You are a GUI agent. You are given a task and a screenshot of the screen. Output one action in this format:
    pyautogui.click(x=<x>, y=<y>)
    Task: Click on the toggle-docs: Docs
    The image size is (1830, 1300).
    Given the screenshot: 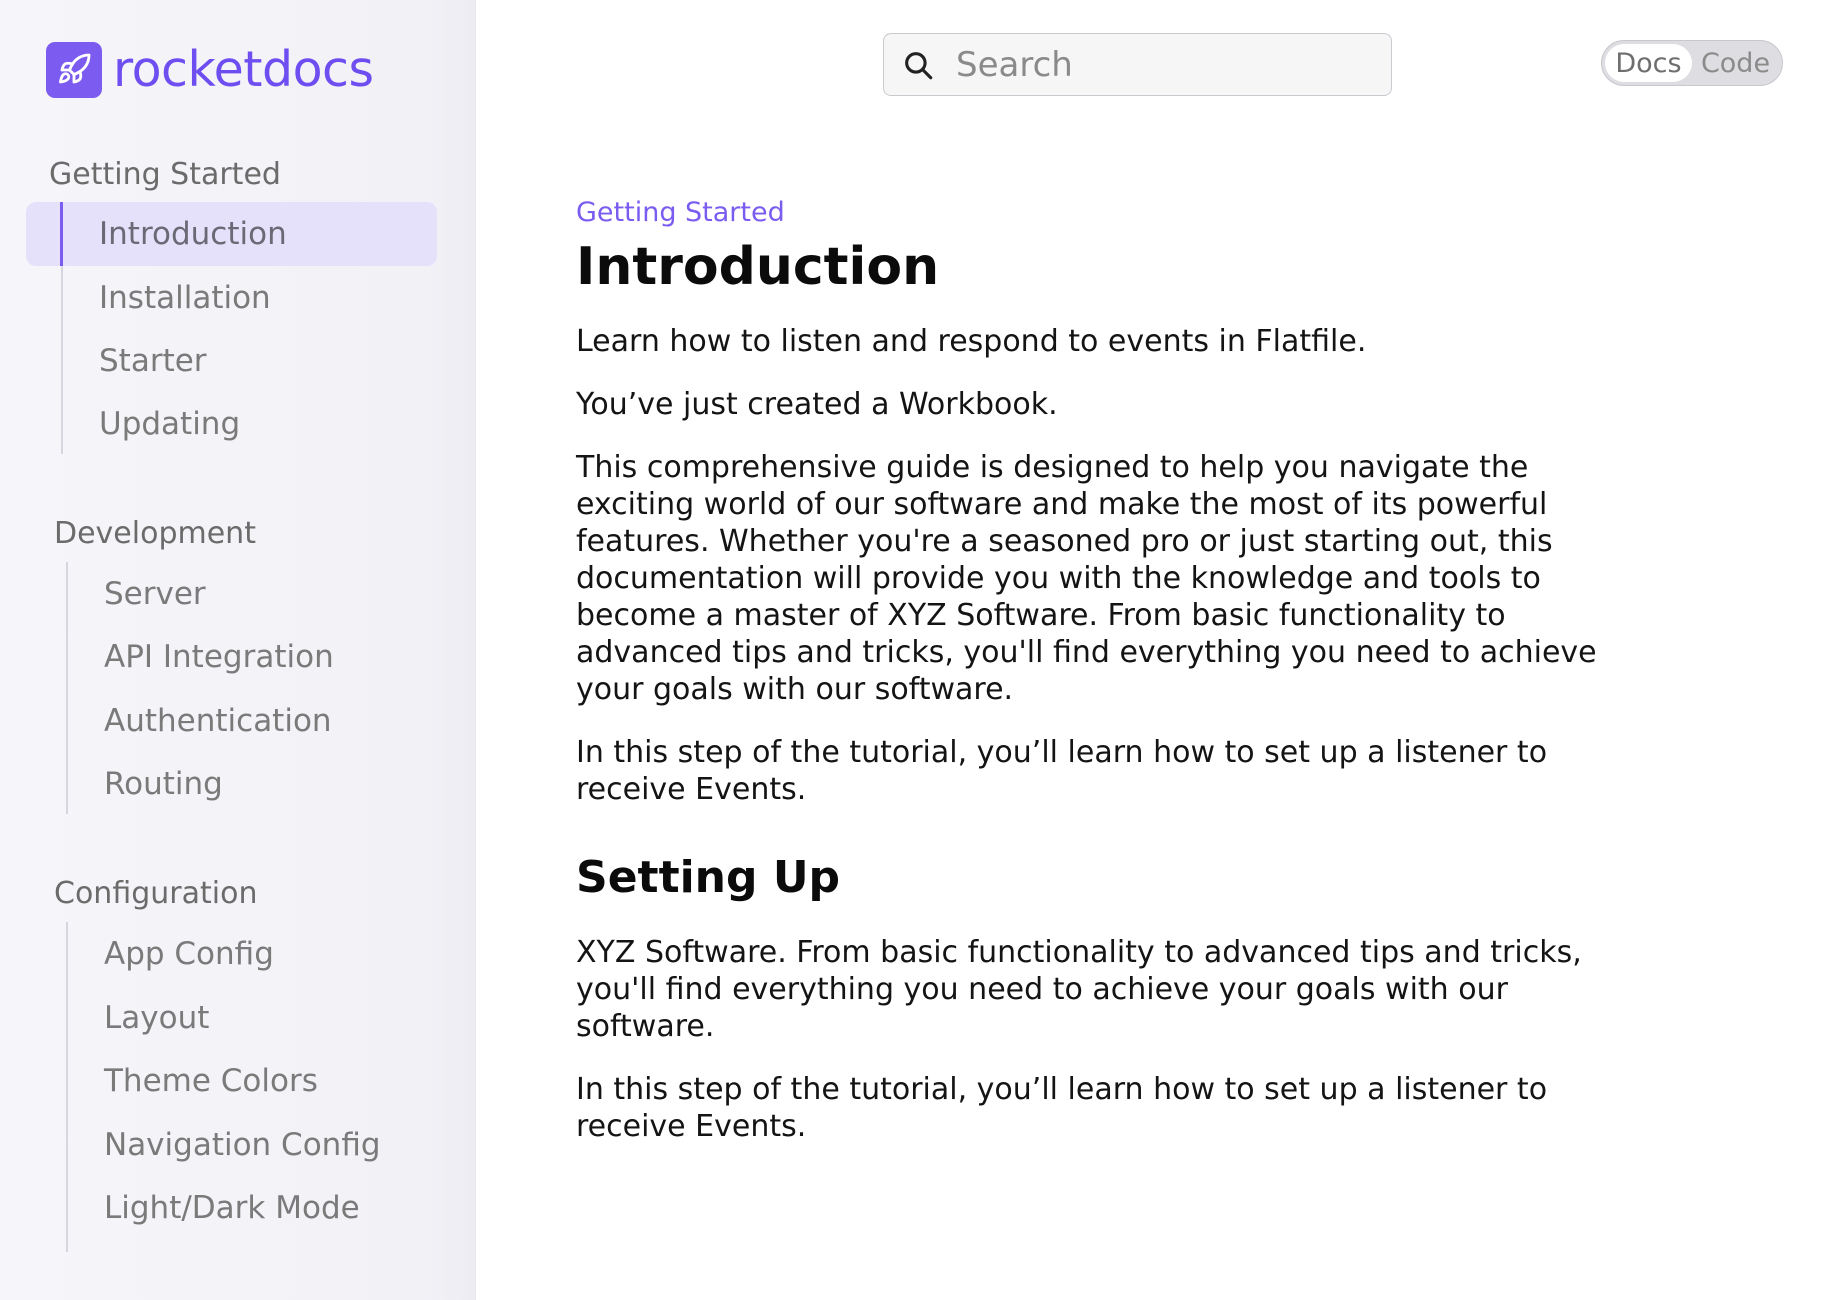 What is the action you would take?
    pyautogui.click(x=1648, y=63)
    